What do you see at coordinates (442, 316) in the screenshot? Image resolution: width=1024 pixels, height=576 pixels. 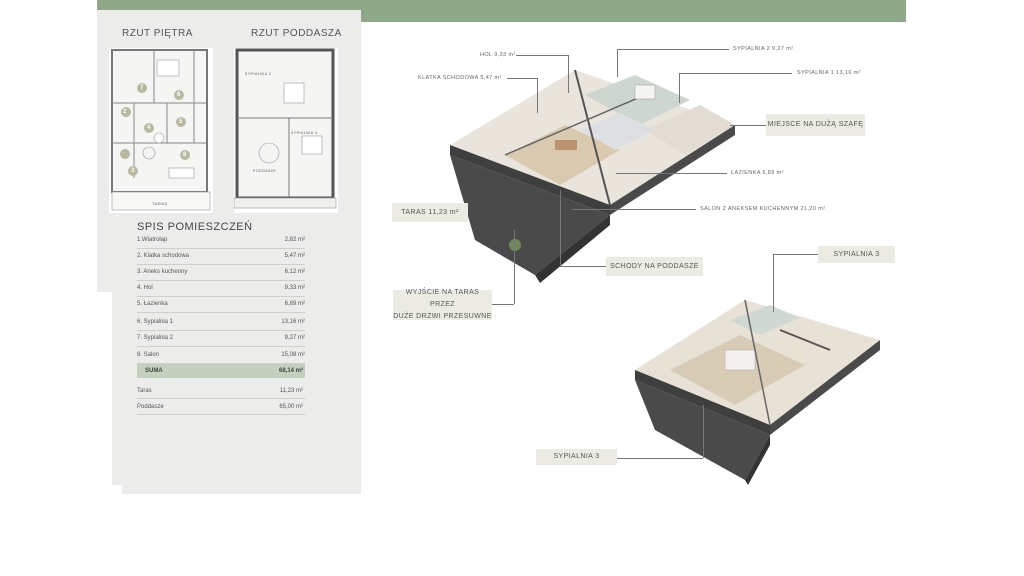 I see `tag-wyjscie-line2: DUŻE DRZWI PRZESUWNE` at bounding box center [442, 316].